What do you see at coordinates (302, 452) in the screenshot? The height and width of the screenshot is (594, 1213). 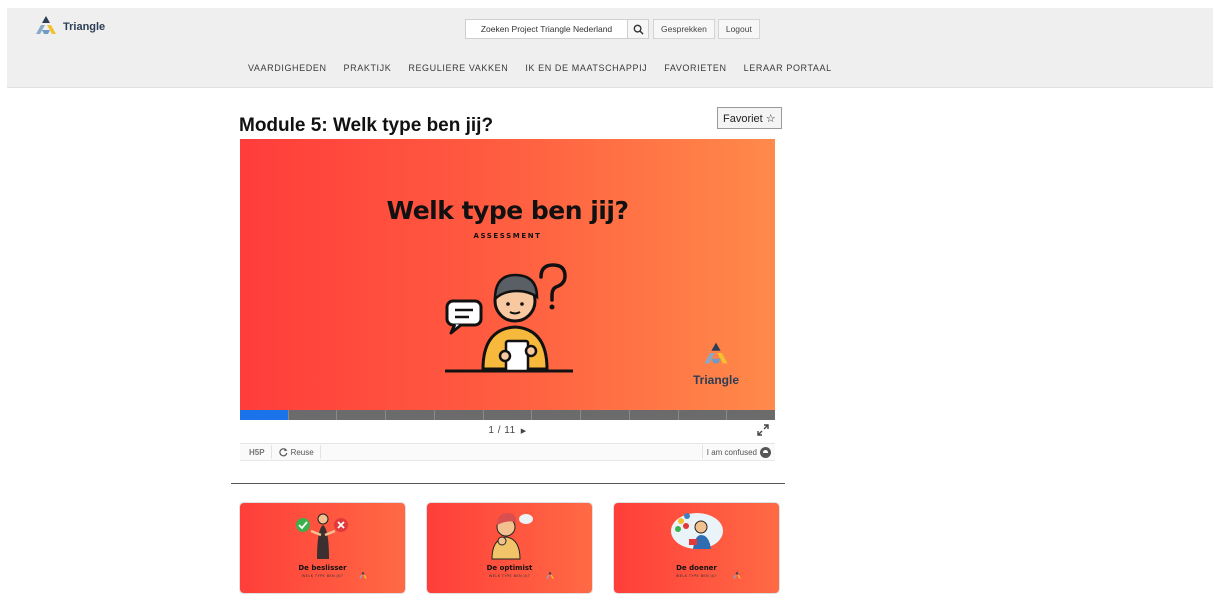 I see `reuse-label: Reuse` at bounding box center [302, 452].